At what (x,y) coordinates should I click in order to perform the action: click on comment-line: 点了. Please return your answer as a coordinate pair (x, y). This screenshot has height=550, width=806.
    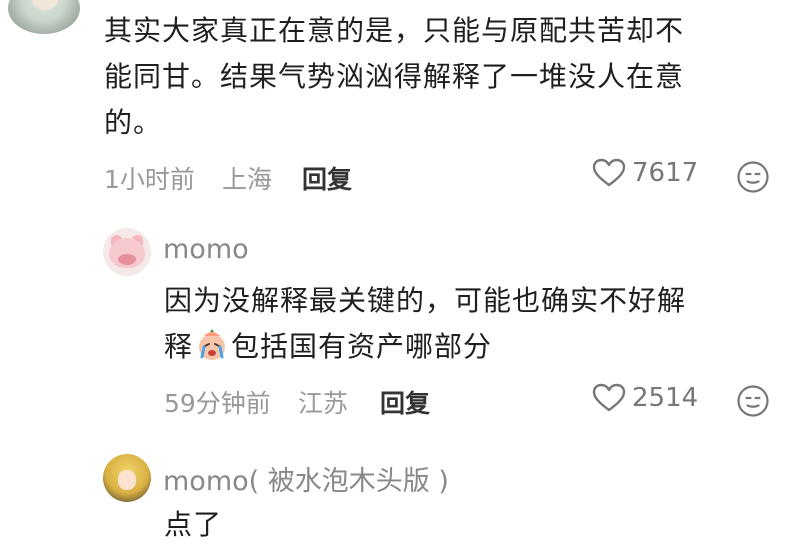
    Looking at the image, I should click on (193, 524).